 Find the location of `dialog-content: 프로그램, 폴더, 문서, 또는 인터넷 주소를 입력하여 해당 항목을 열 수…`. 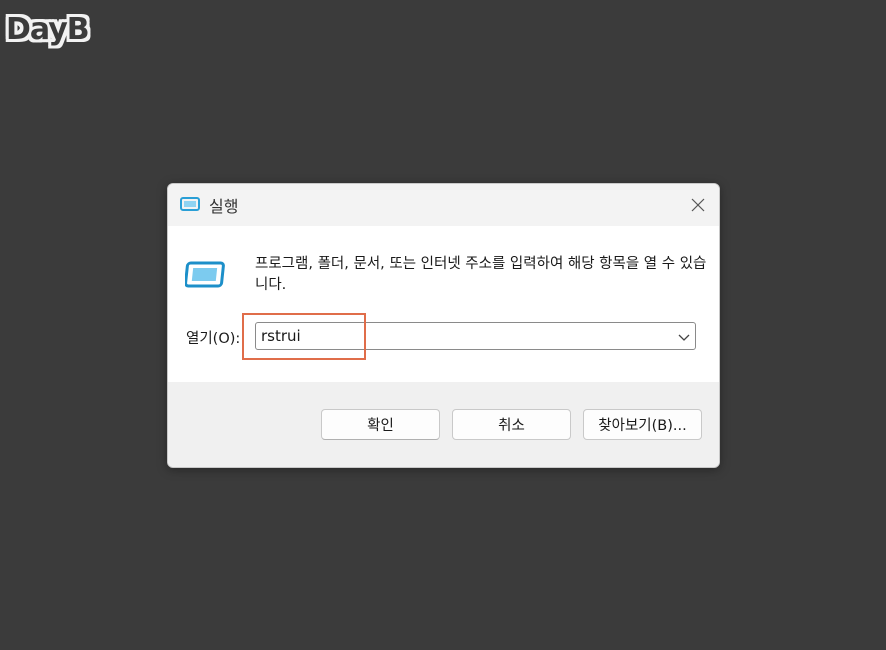

dialog-content: 프로그램, 폴더, 문서, 또는 인터넷 주소를 입력하여 해당 항목을 열 수… is located at coordinates (443, 304).